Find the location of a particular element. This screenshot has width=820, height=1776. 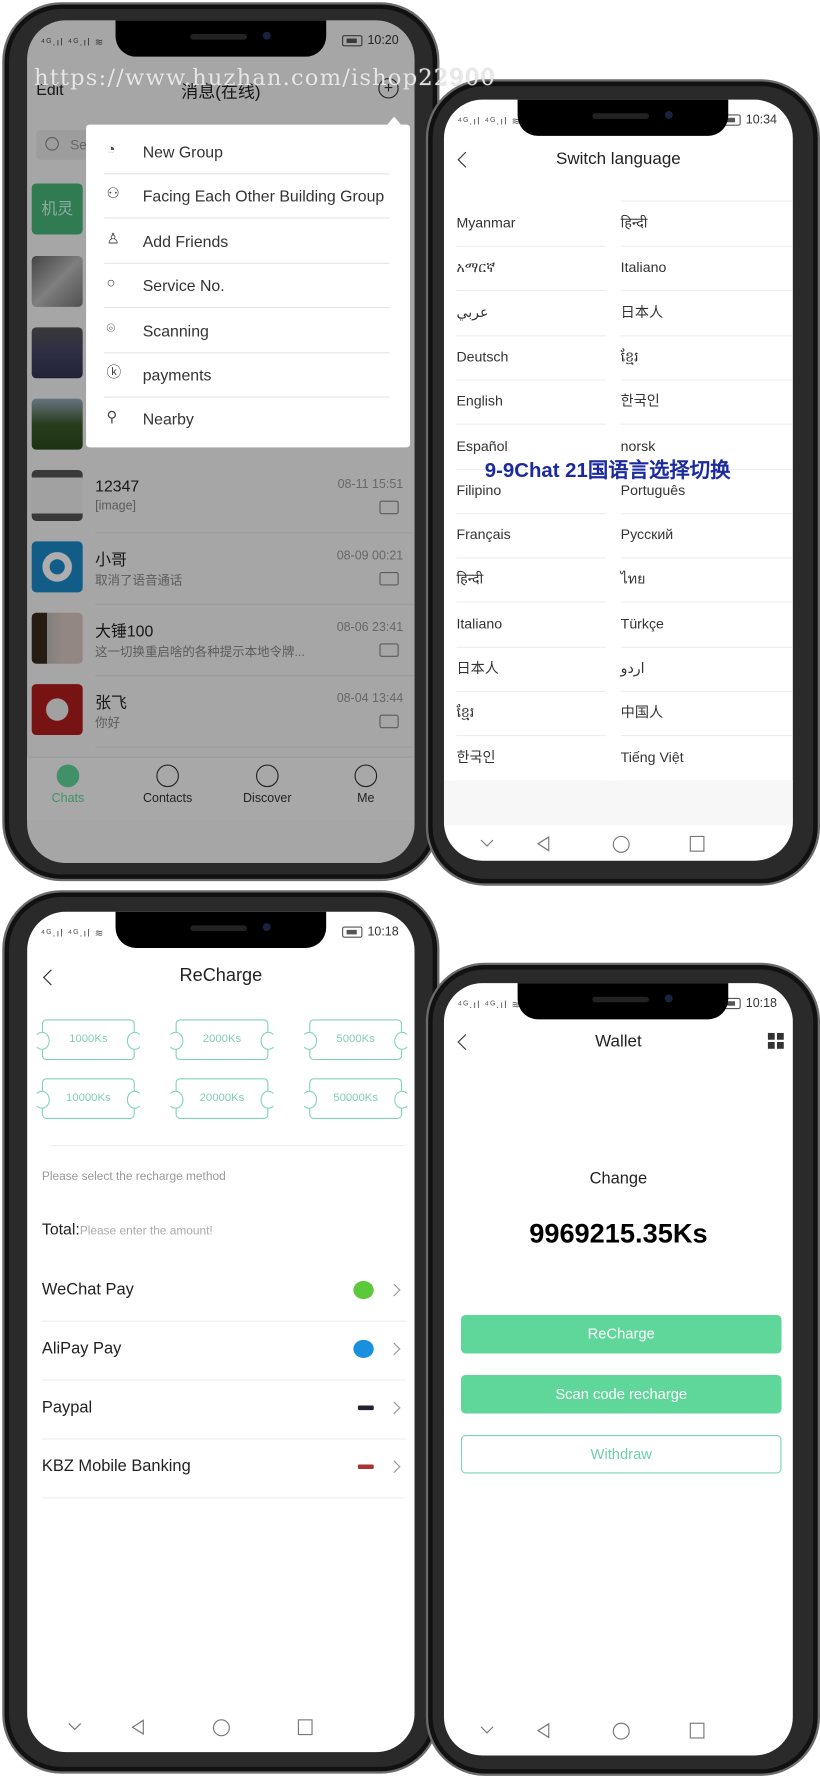

menu-item-label: New Group is located at coordinates (182, 151).